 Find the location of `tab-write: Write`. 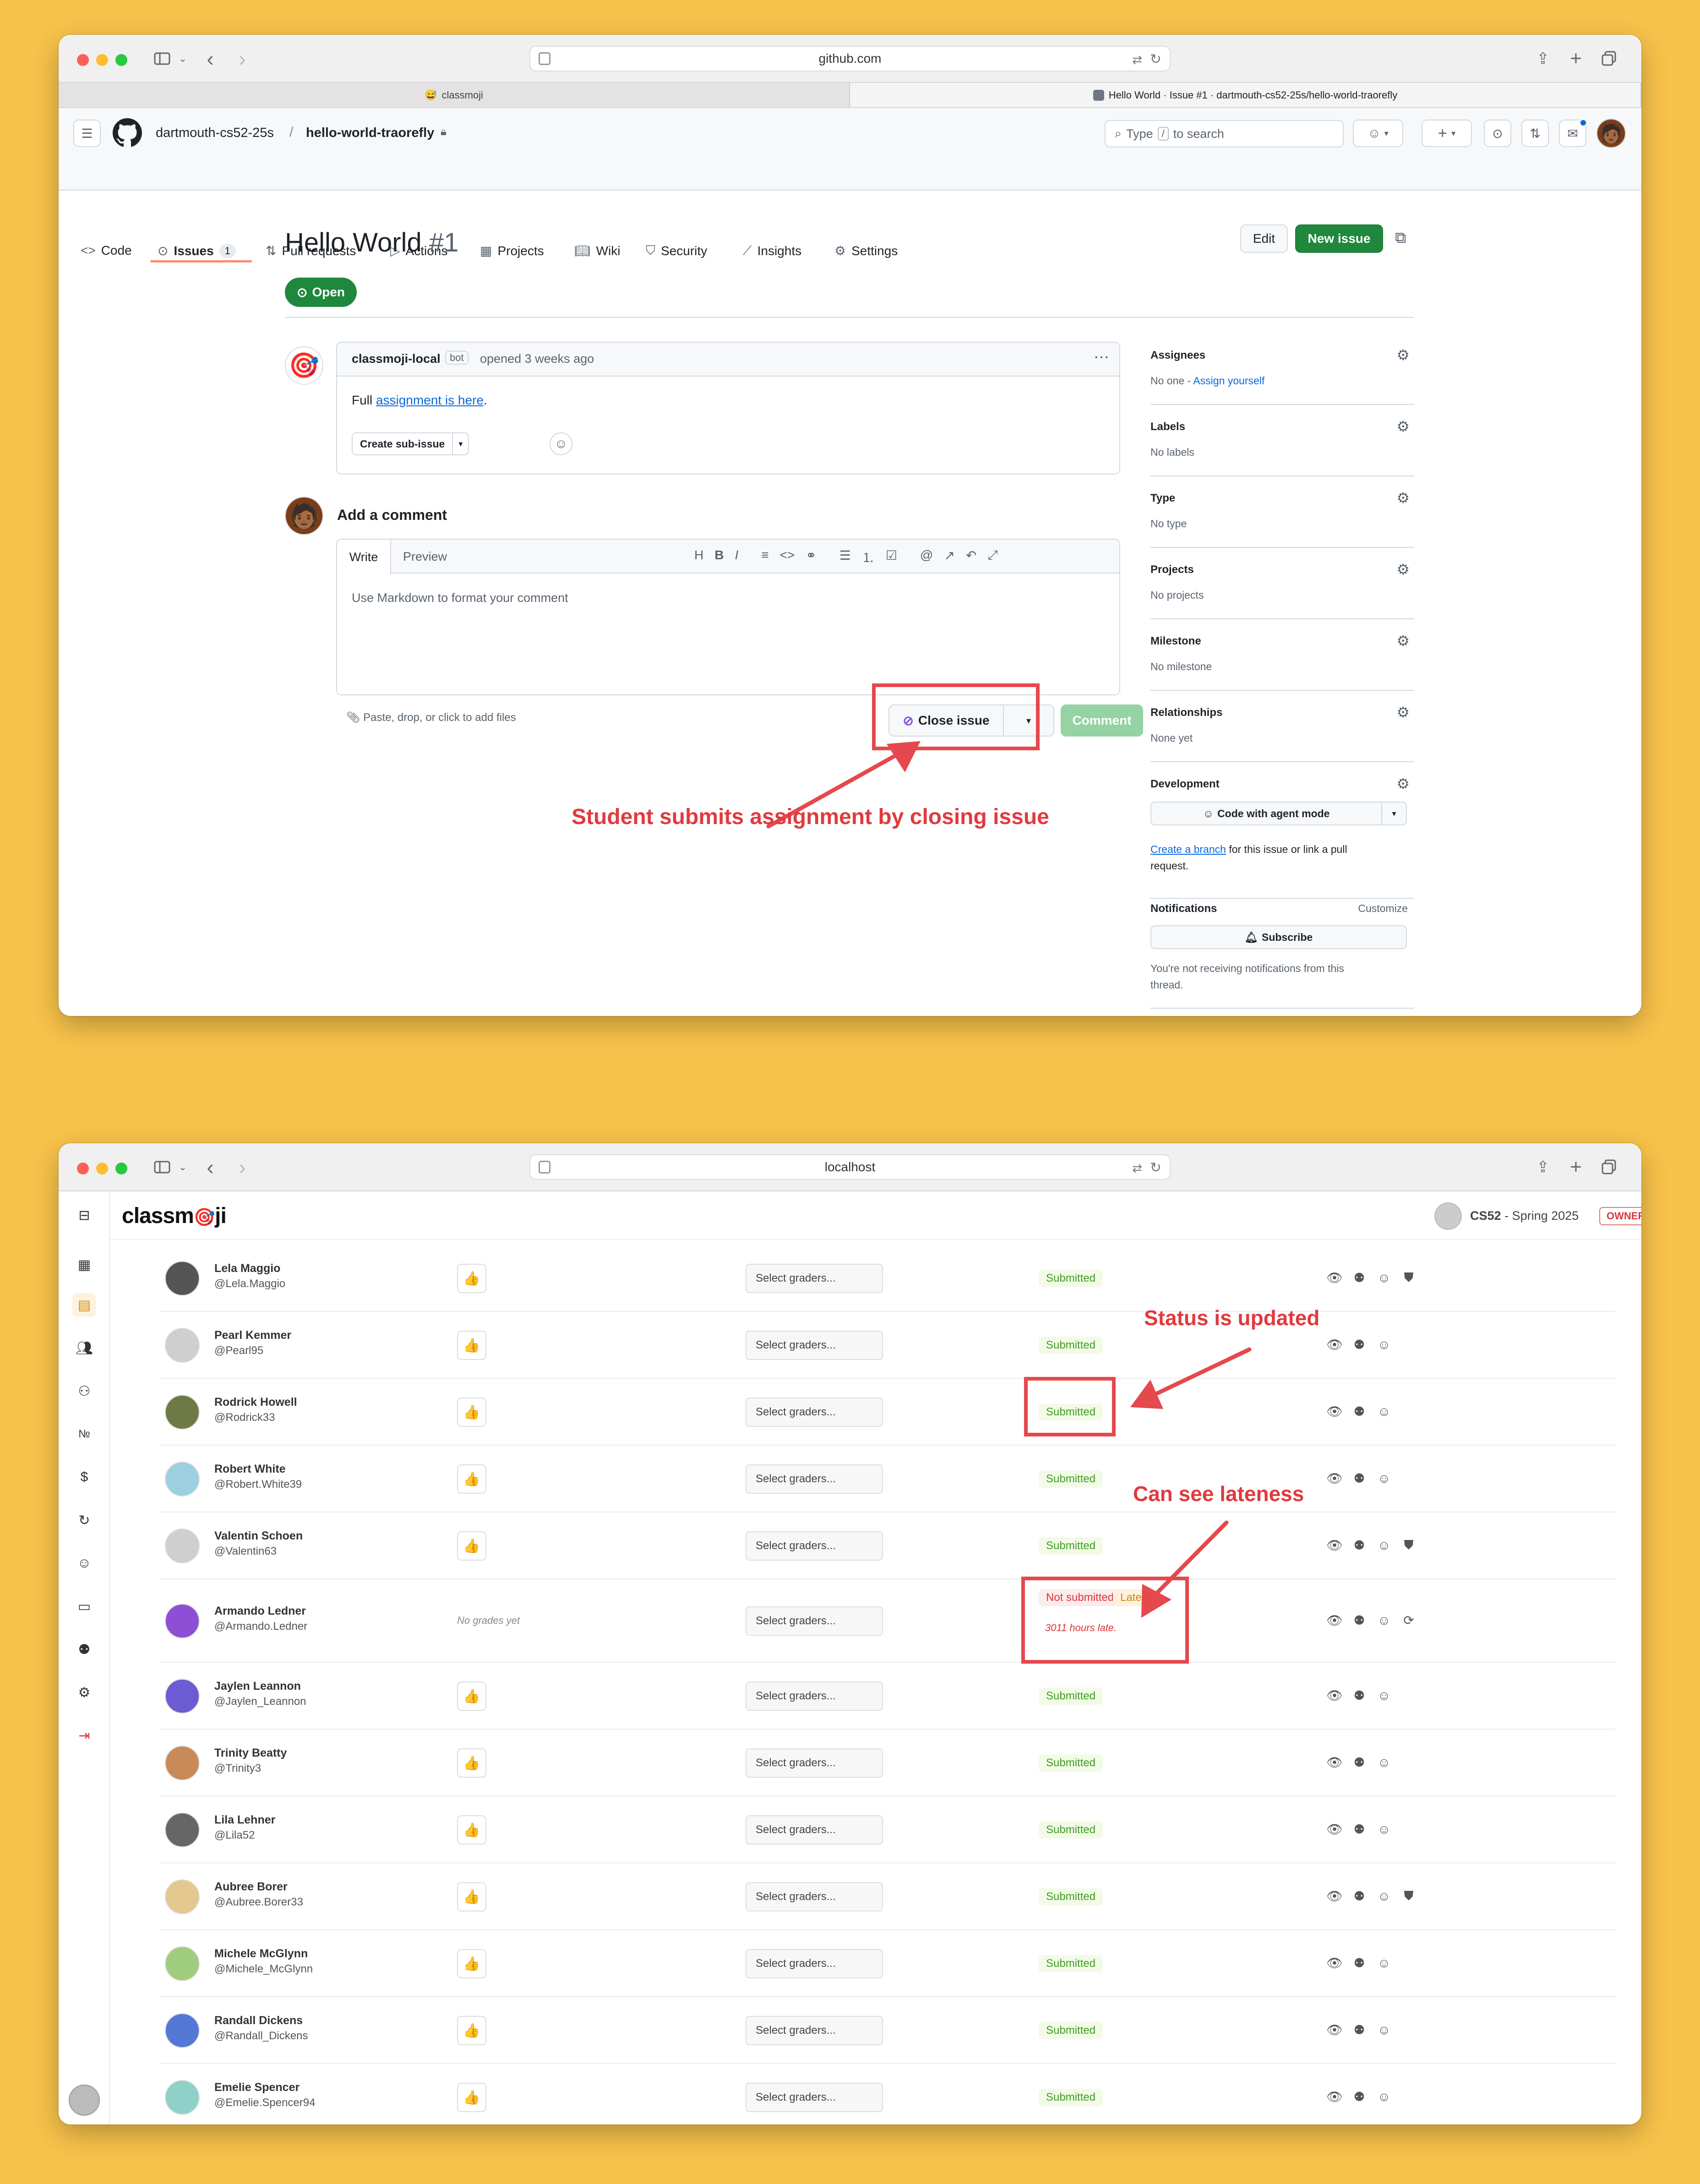

tab-write: Write is located at coordinates (364, 557).